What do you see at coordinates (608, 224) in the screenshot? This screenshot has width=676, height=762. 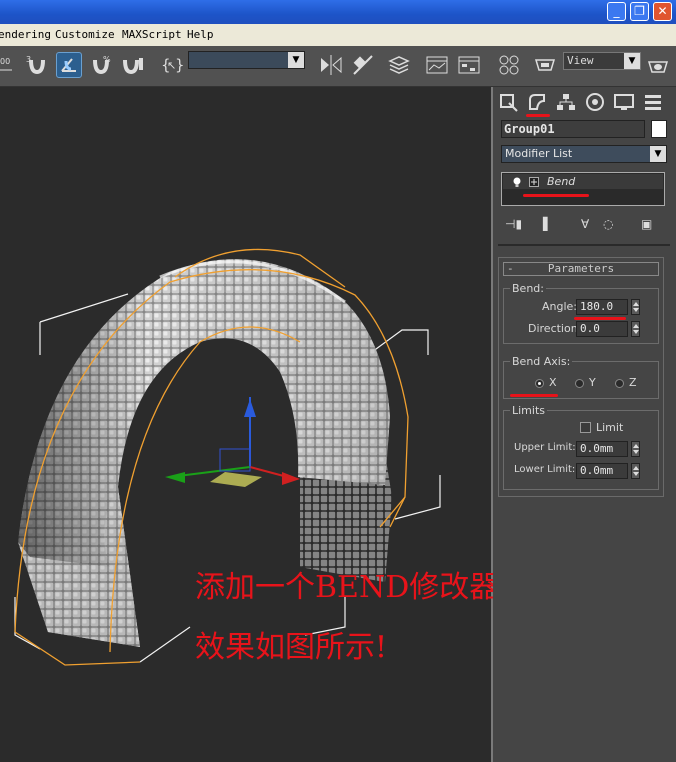 I see `remove-modifier-icon: ◌` at bounding box center [608, 224].